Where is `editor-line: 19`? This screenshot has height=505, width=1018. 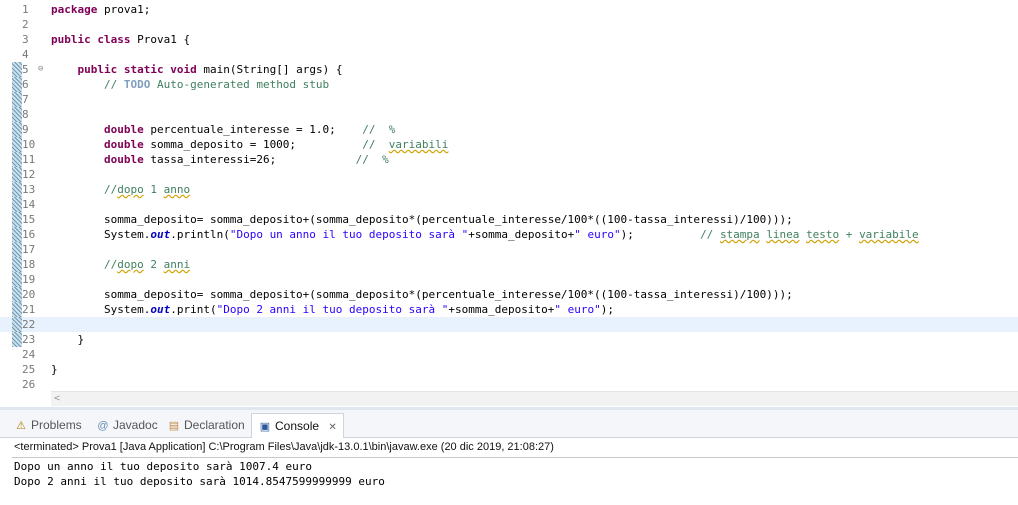
editor-line: 19 is located at coordinates (509, 279).